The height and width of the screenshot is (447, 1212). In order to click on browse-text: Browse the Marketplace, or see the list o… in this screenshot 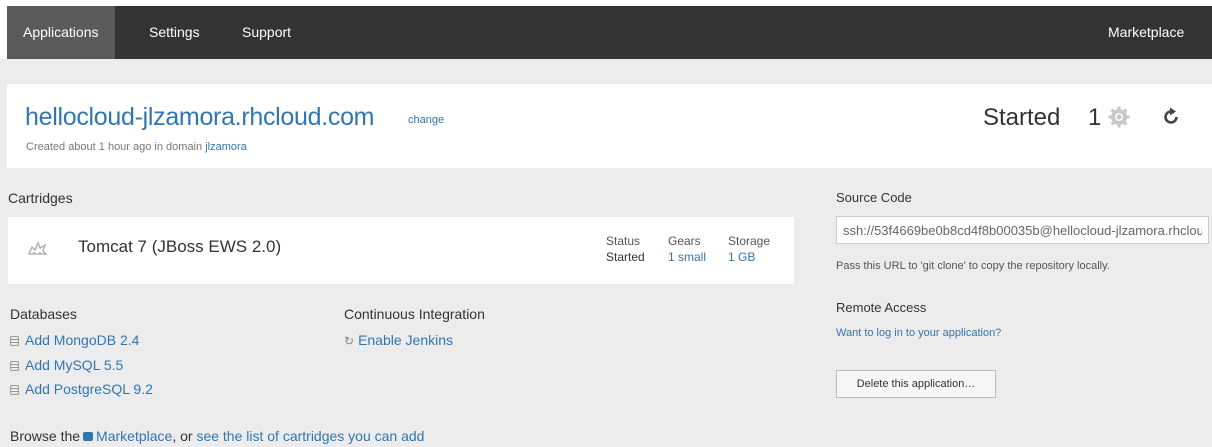, I will do `click(217, 436)`.